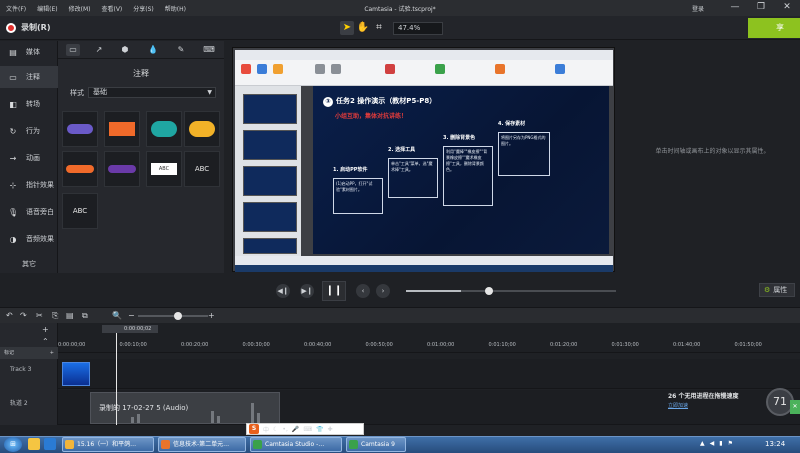 The height and width of the screenshot is (453, 800). Describe the element at coordinates (173, 316) in the screenshot. I see `timeline-zoom-slider` at that location.